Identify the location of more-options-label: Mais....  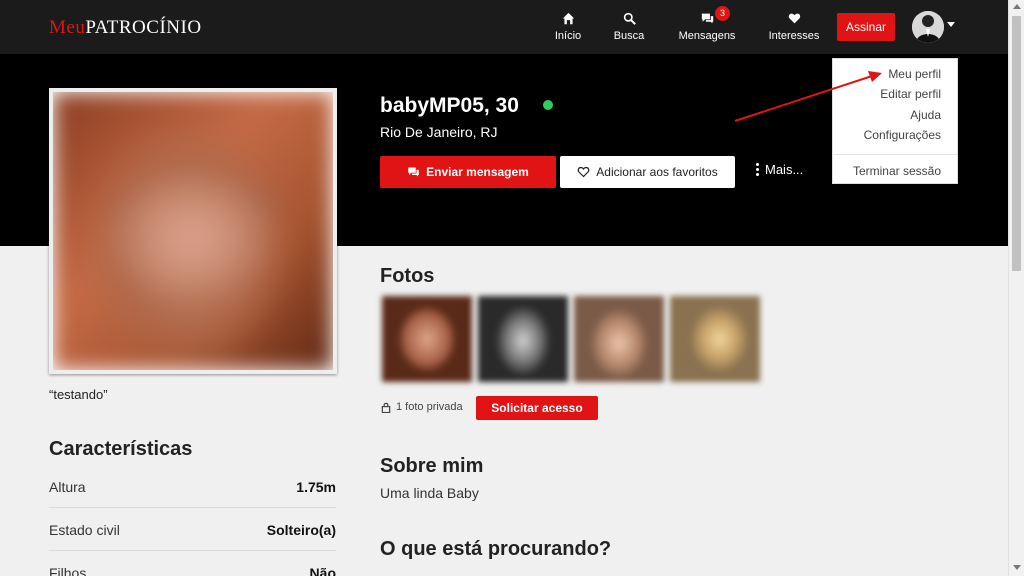
(784, 169).